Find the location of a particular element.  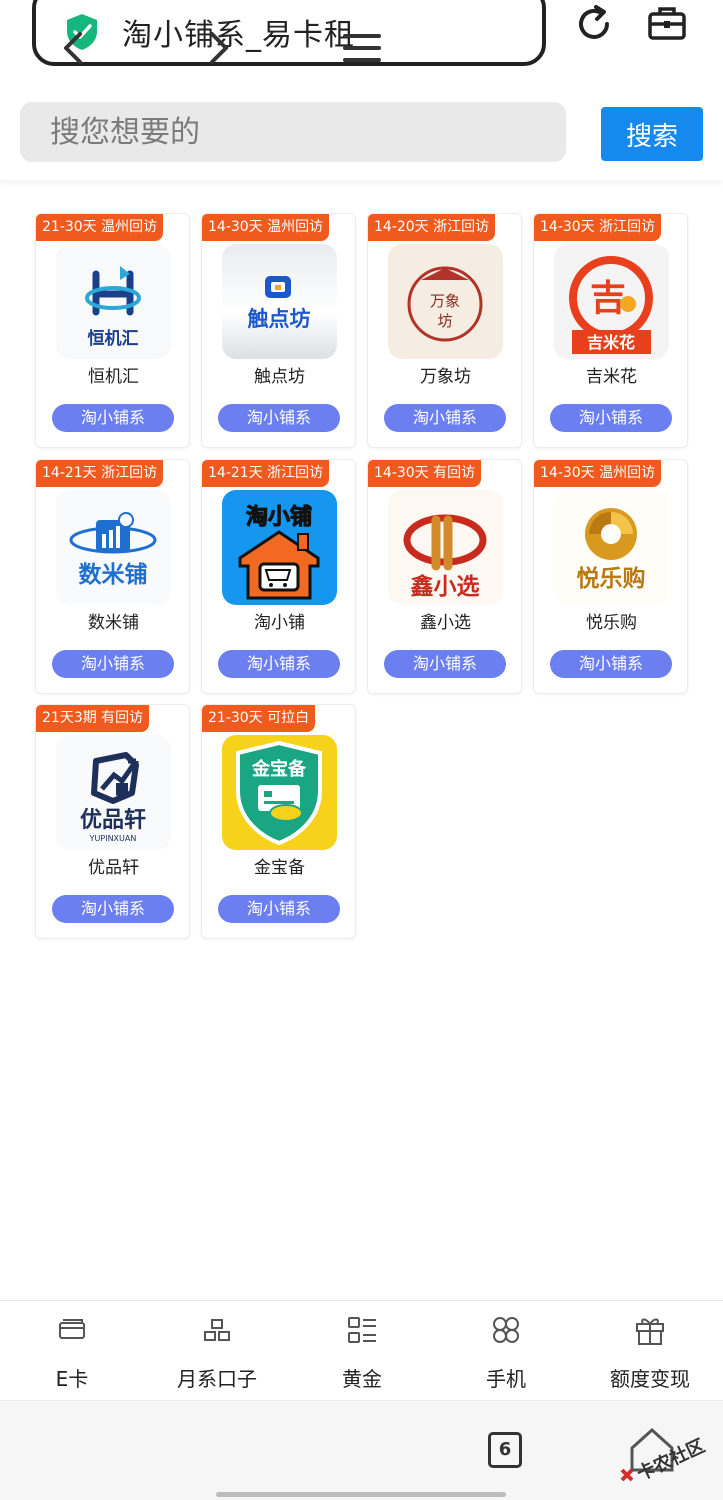

nav-item-cashout: 额度变现 is located at coordinates (650, 1352).